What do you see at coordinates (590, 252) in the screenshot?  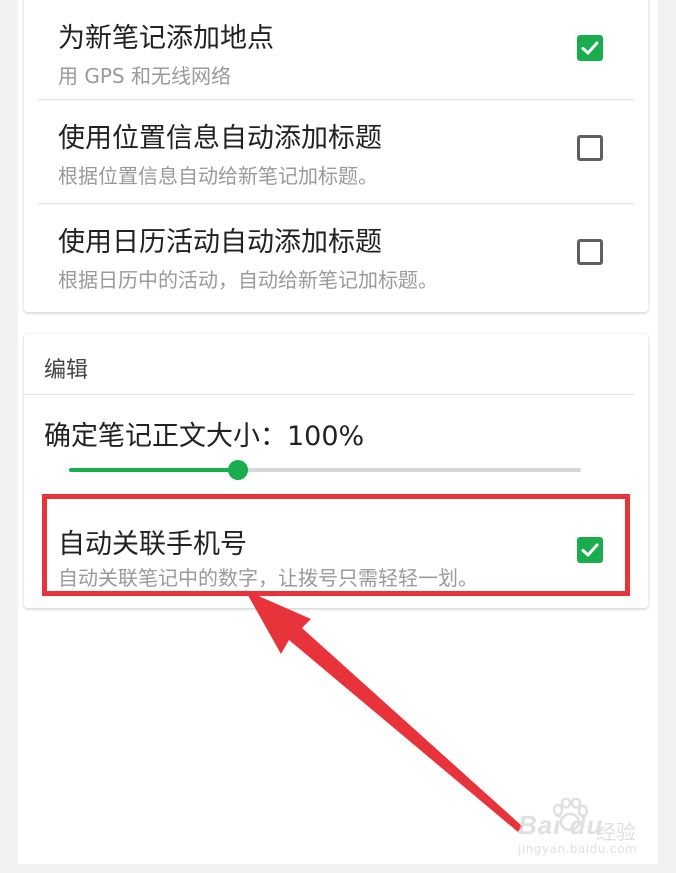 I see `auto-title-calendar-checkbox` at bounding box center [590, 252].